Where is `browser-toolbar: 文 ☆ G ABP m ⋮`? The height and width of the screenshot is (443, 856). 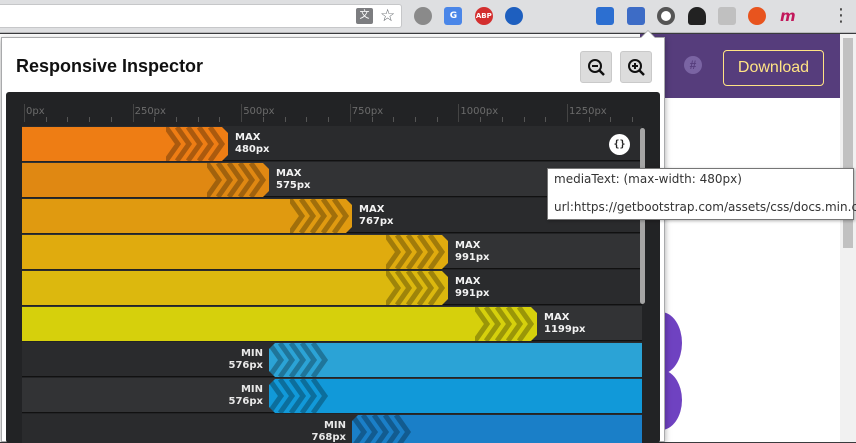
browser-toolbar: 文 ☆ G ABP m ⋮ is located at coordinates (428, 16).